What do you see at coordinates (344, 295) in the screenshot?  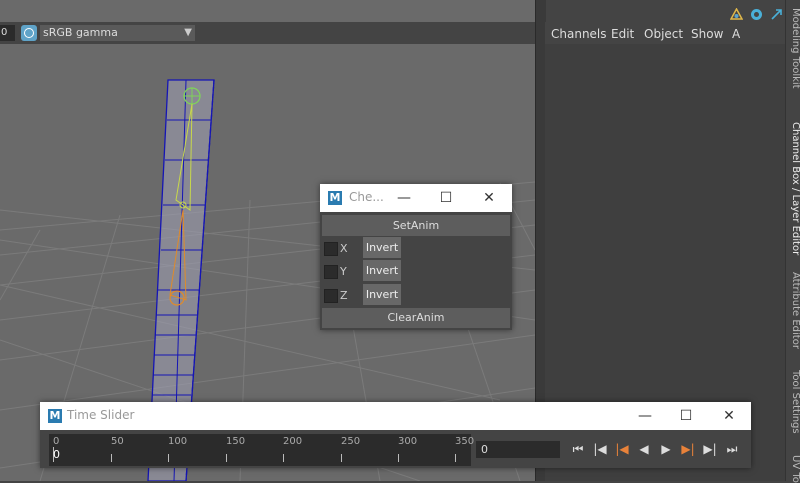 I see `z-label: Z` at bounding box center [344, 295].